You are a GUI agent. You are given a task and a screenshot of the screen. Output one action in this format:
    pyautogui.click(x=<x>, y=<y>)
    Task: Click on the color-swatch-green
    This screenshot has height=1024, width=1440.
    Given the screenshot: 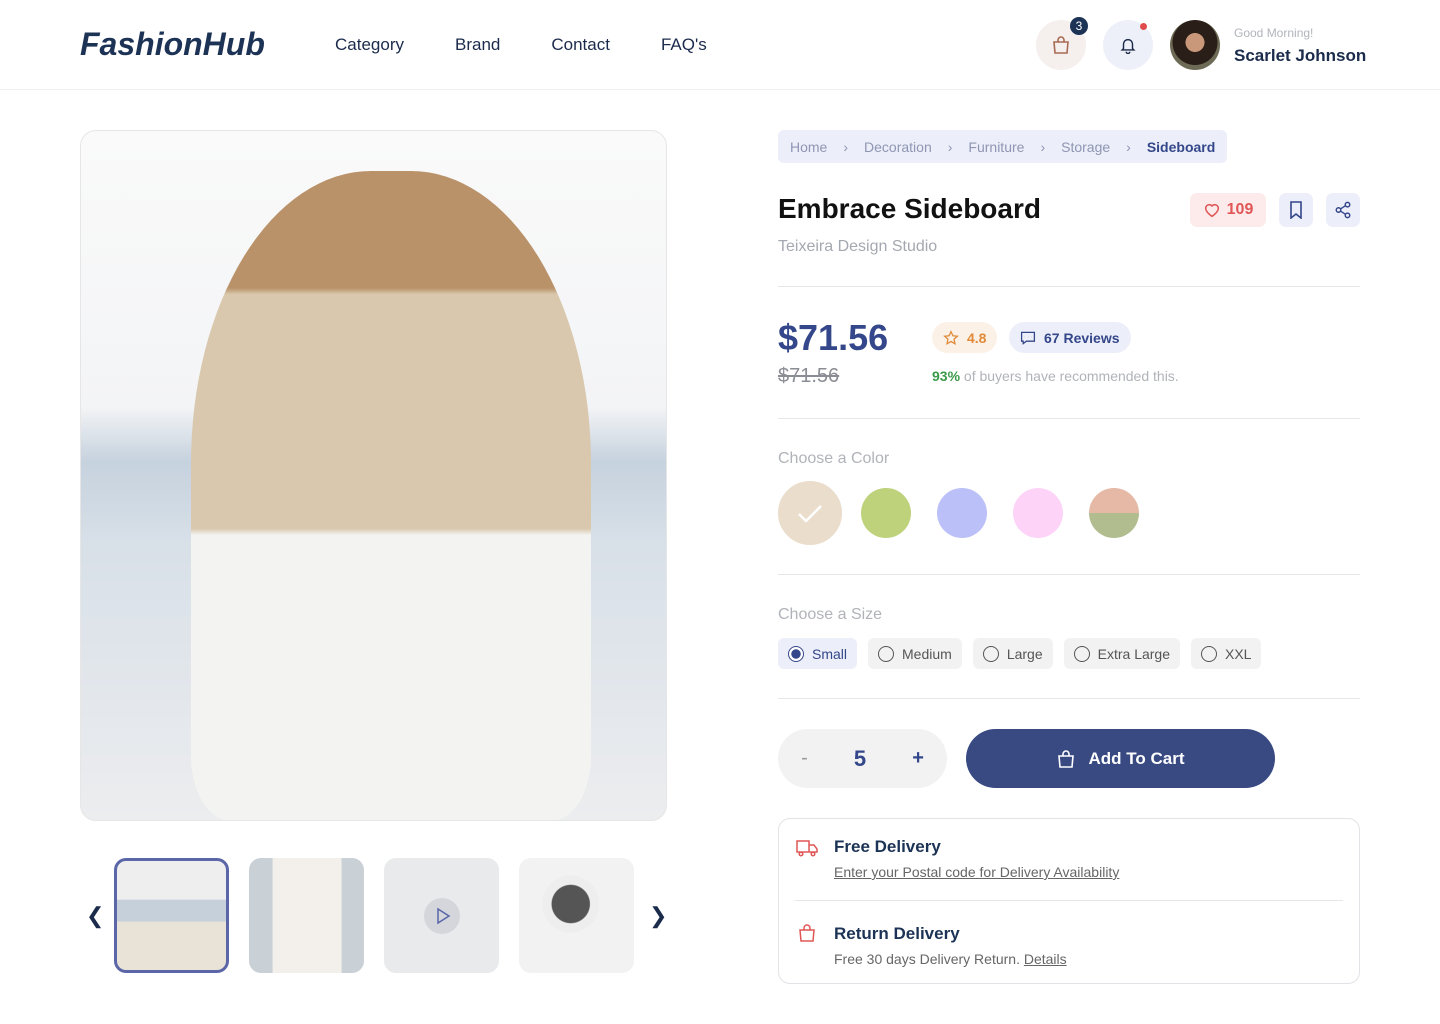 What is the action you would take?
    pyautogui.click(x=886, y=513)
    